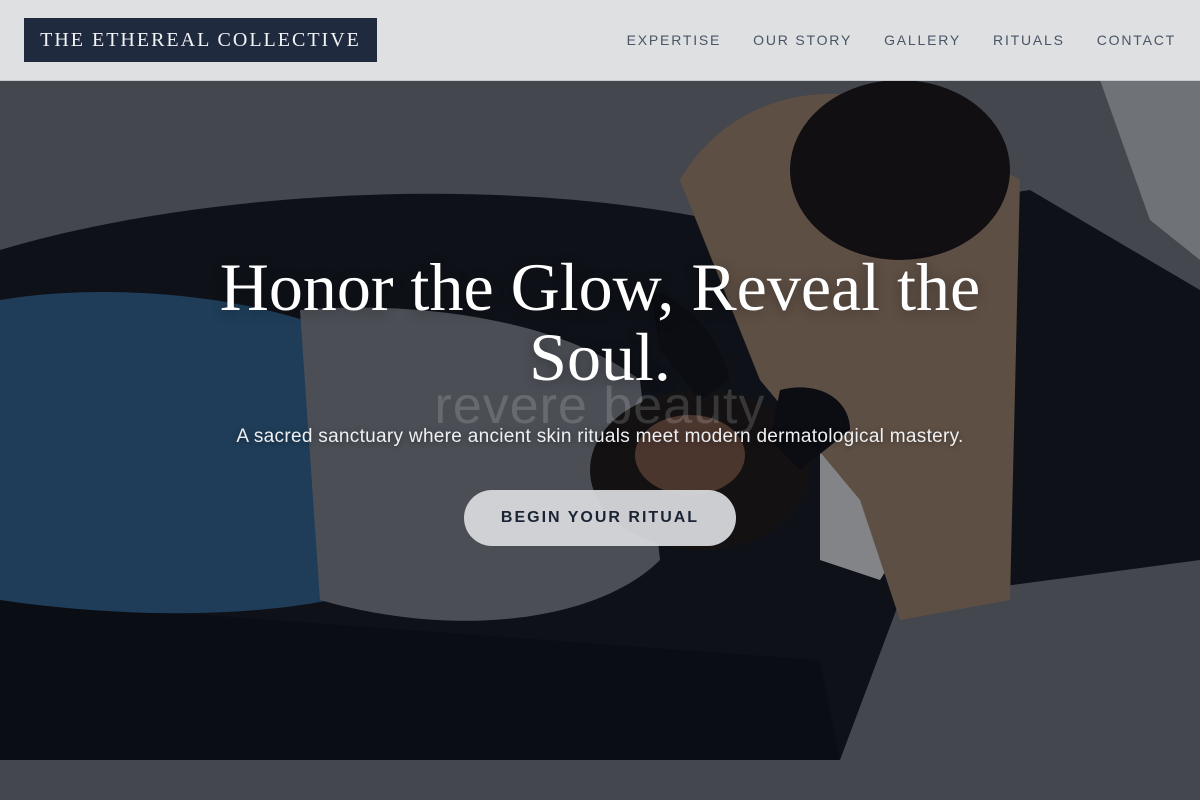 The height and width of the screenshot is (800, 1200). I want to click on nav-item-contact: CONTACT, so click(1136, 40).